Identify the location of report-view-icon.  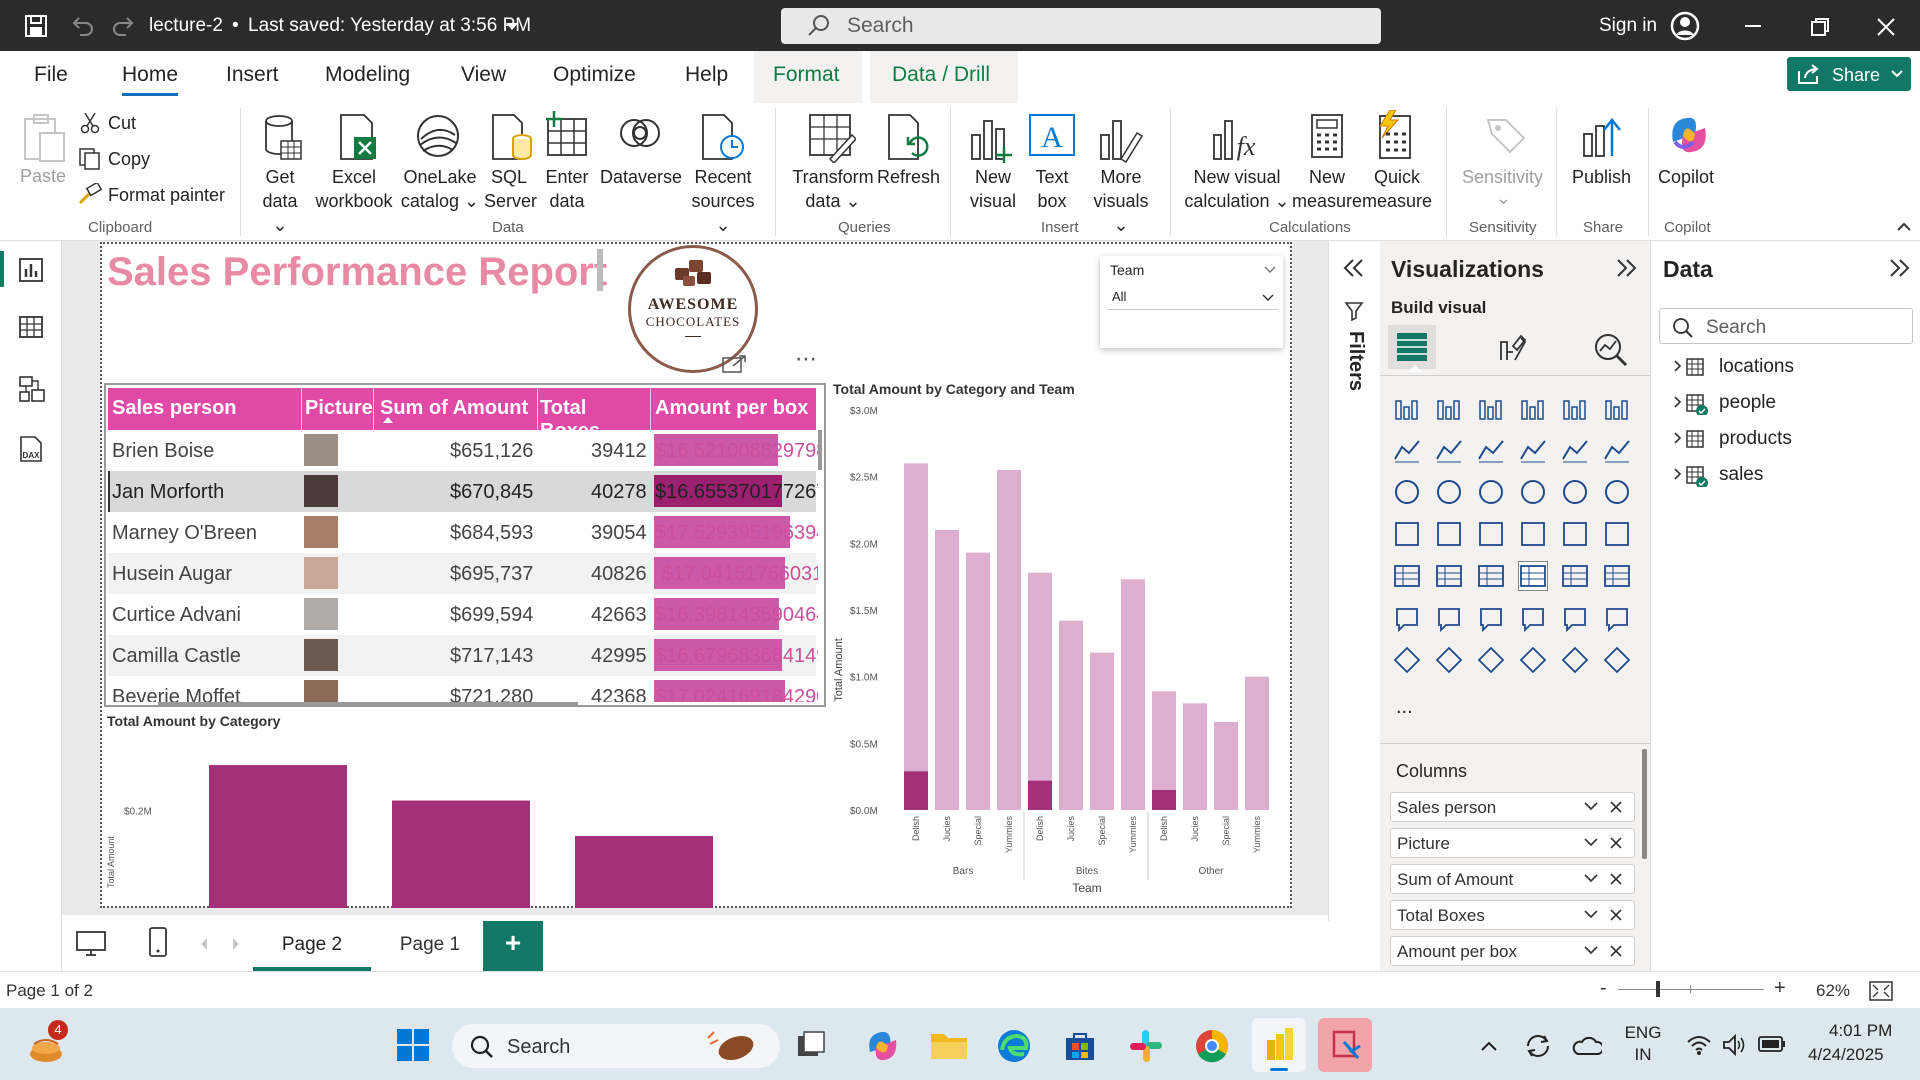
(31, 270).